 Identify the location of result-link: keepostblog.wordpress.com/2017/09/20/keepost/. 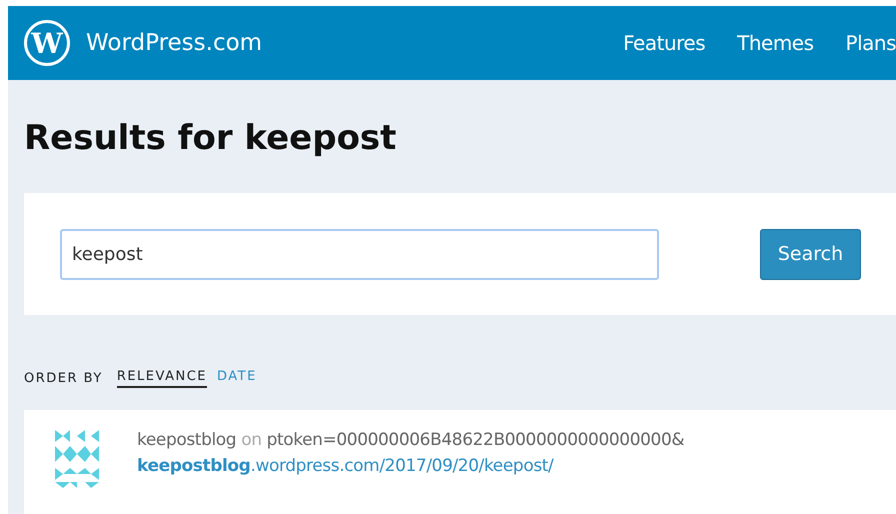
(410, 466).